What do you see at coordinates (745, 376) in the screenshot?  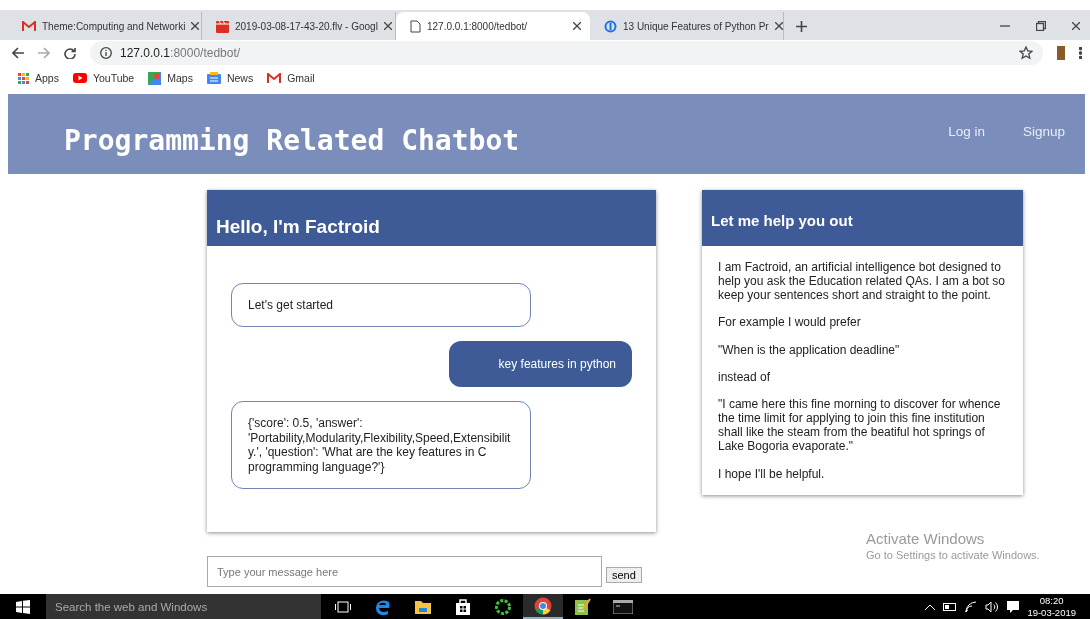 I see `help-text: instead of` at bounding box center [745, 376].